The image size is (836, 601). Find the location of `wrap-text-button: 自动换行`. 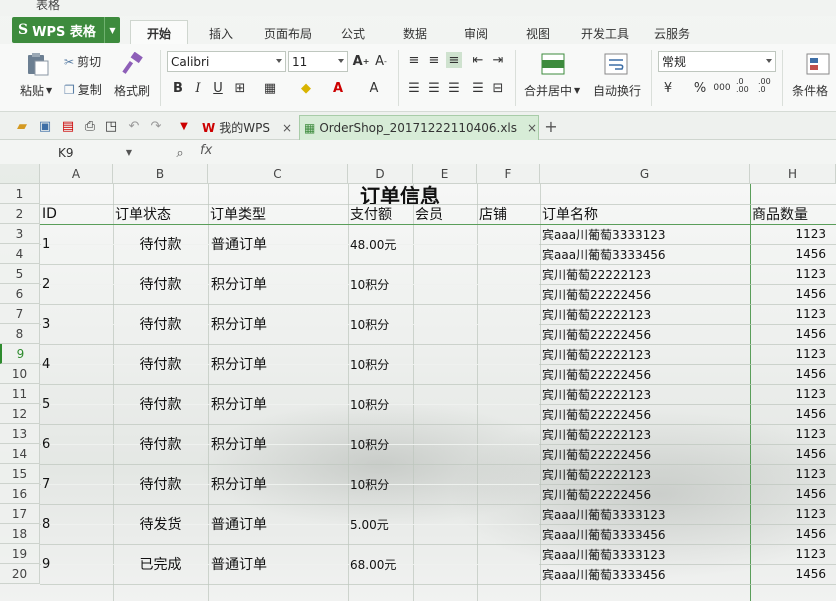

wrap-text-button: 自动换行 is located at coordinates (617, 90).